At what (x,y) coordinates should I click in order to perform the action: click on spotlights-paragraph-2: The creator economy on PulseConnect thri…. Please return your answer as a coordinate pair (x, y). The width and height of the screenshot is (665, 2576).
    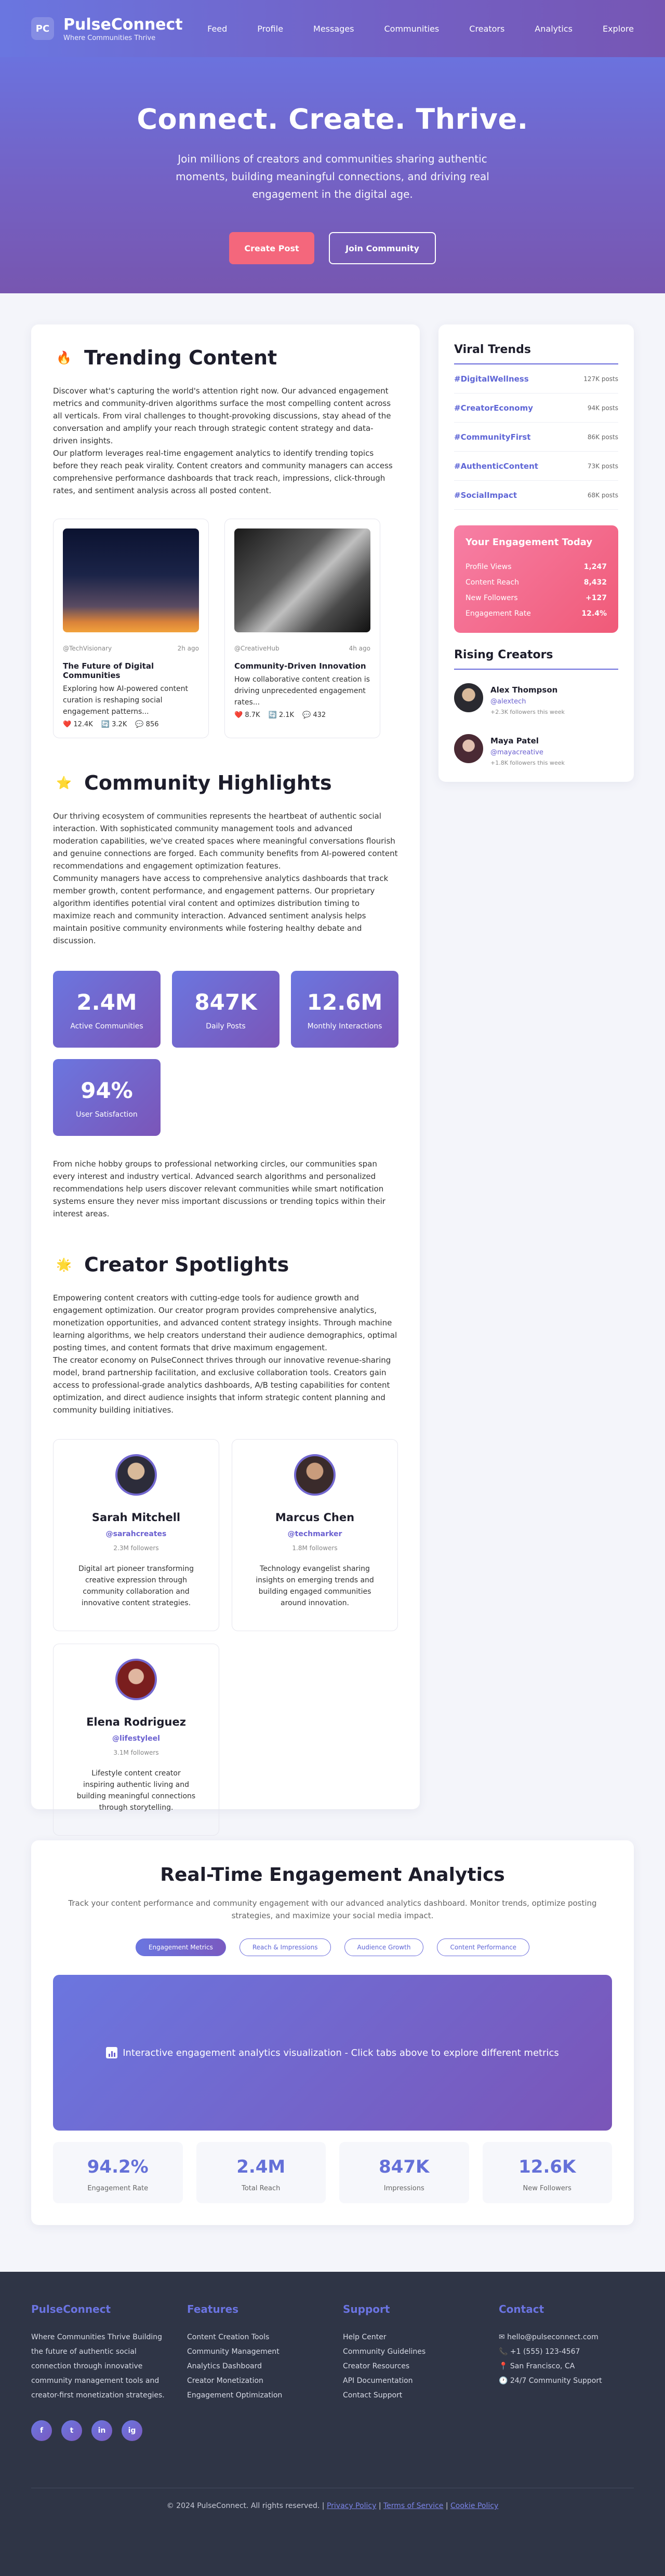
    Looking at the image, I should click on (222, 1385).